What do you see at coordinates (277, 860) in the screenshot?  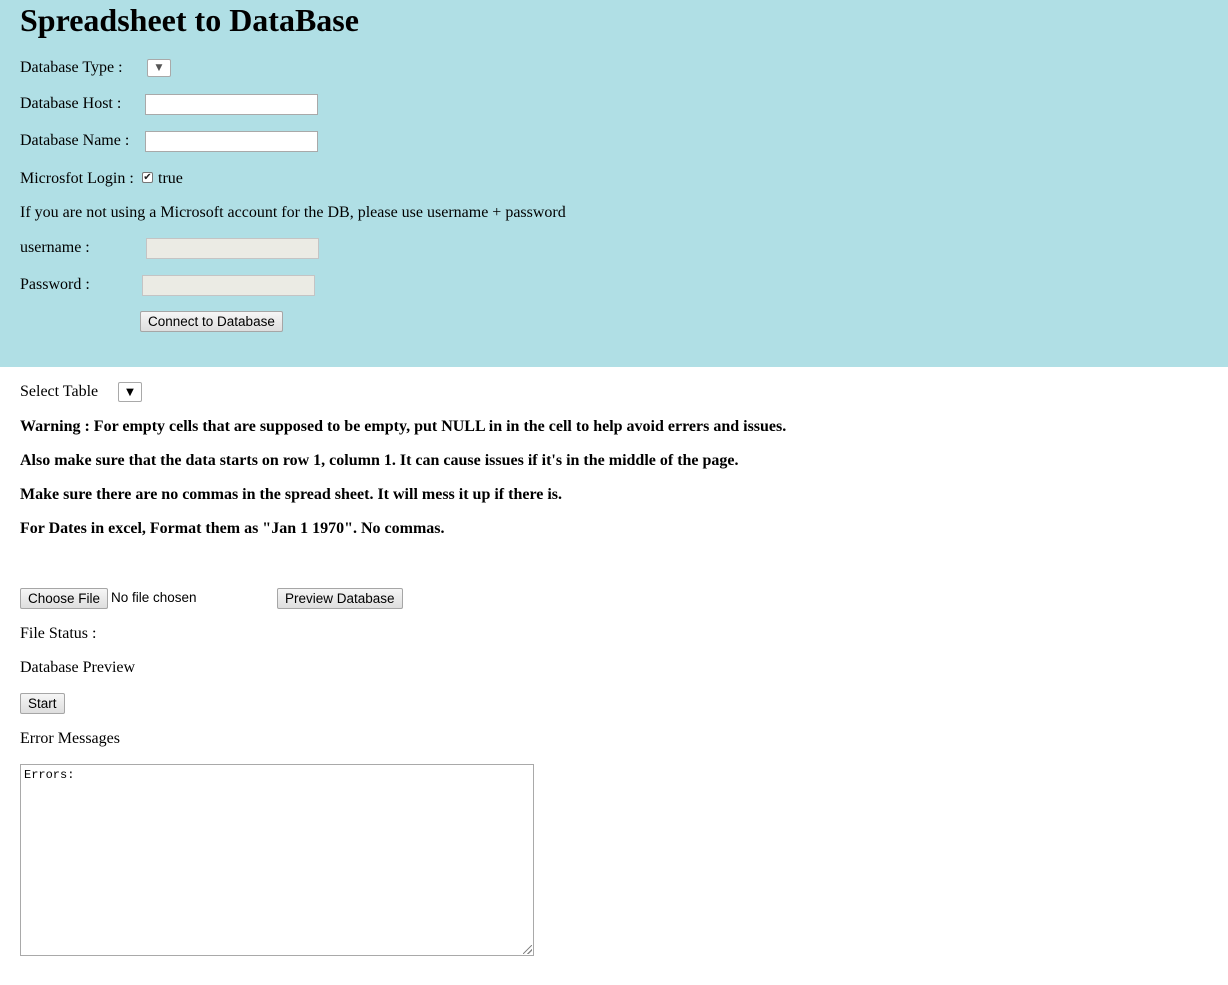 I see `errors-textarea: Errors:` at bounding box center [277, 860].